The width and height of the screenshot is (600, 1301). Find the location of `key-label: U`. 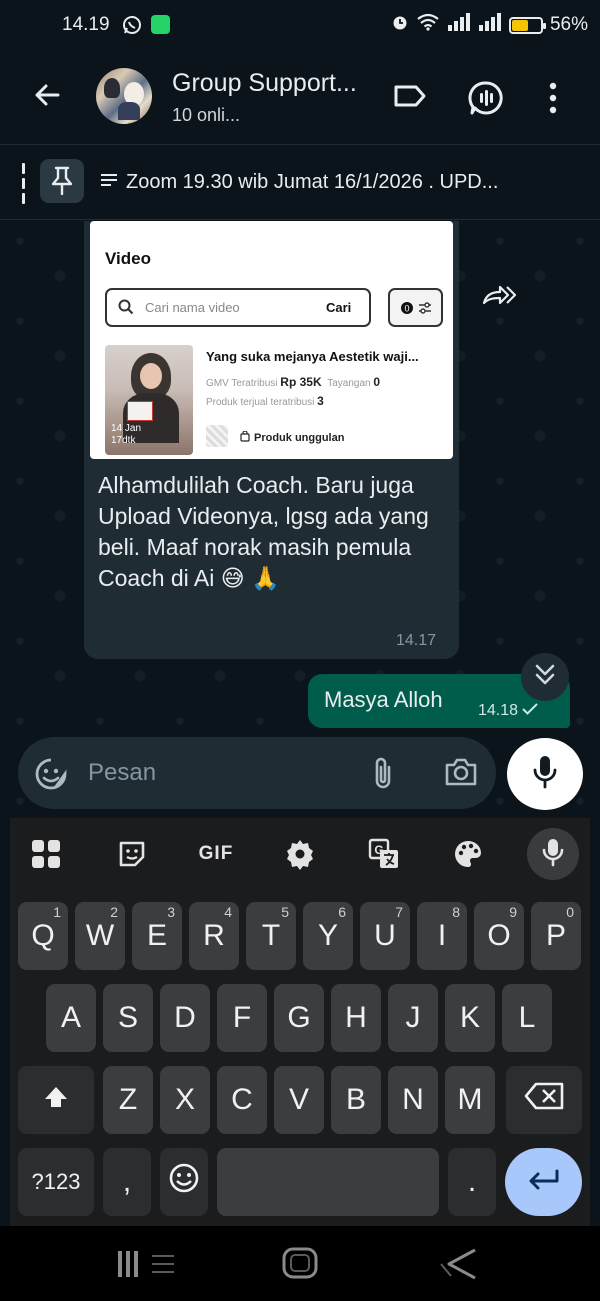

key-label: U is located at coordinates (385, 935).